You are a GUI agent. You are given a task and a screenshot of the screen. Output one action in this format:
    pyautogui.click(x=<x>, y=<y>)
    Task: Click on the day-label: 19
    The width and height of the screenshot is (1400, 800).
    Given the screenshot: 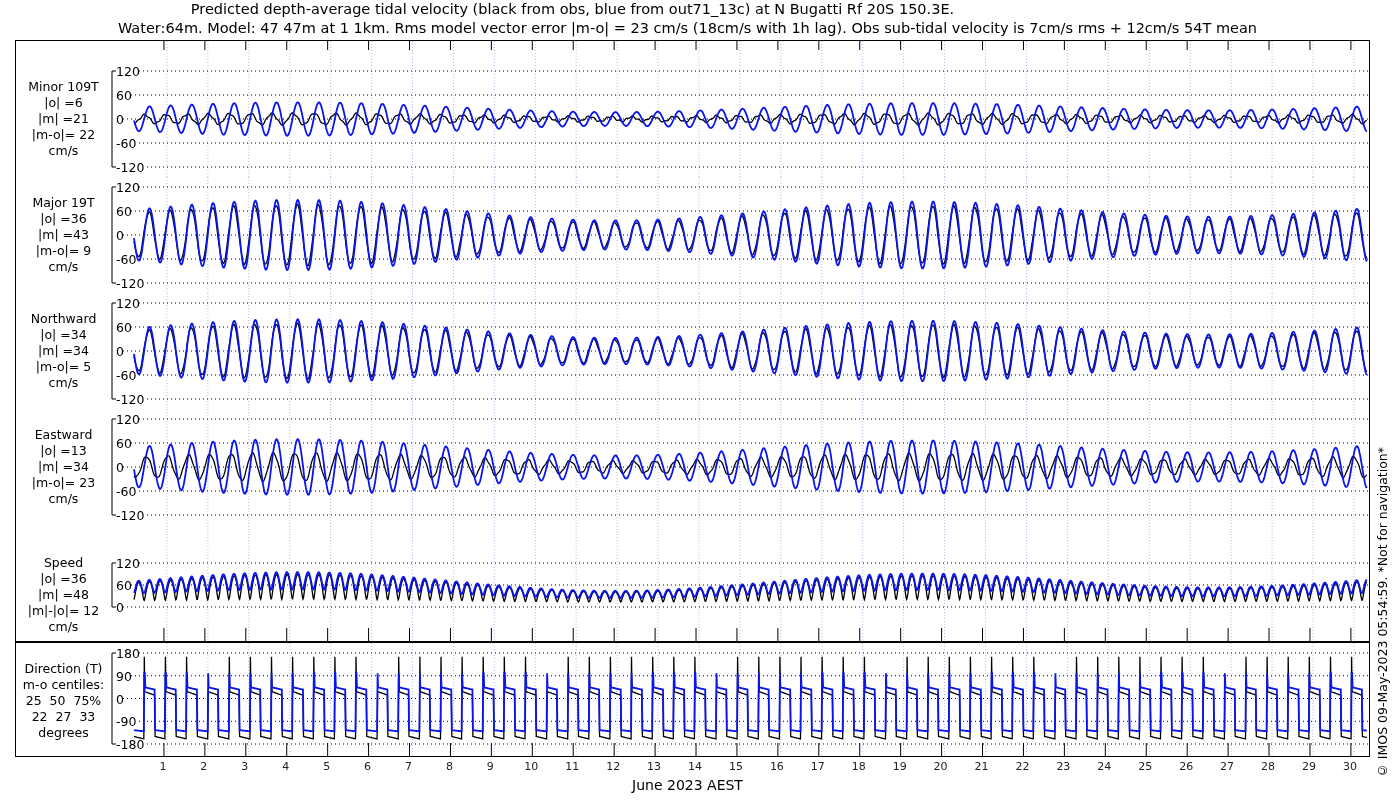 What is the action you would take?
    pyautogui.click(x=899, y=766)
    